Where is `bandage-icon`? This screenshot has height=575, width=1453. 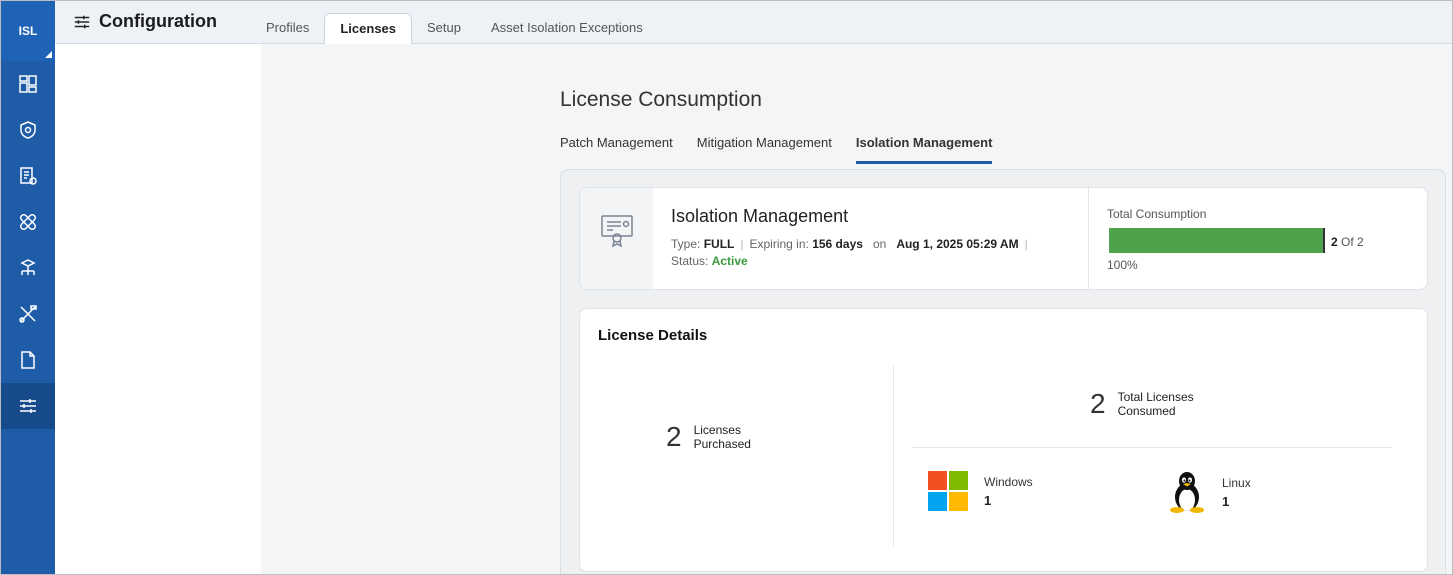 bandage-icon is located at coordinates (28, 222).